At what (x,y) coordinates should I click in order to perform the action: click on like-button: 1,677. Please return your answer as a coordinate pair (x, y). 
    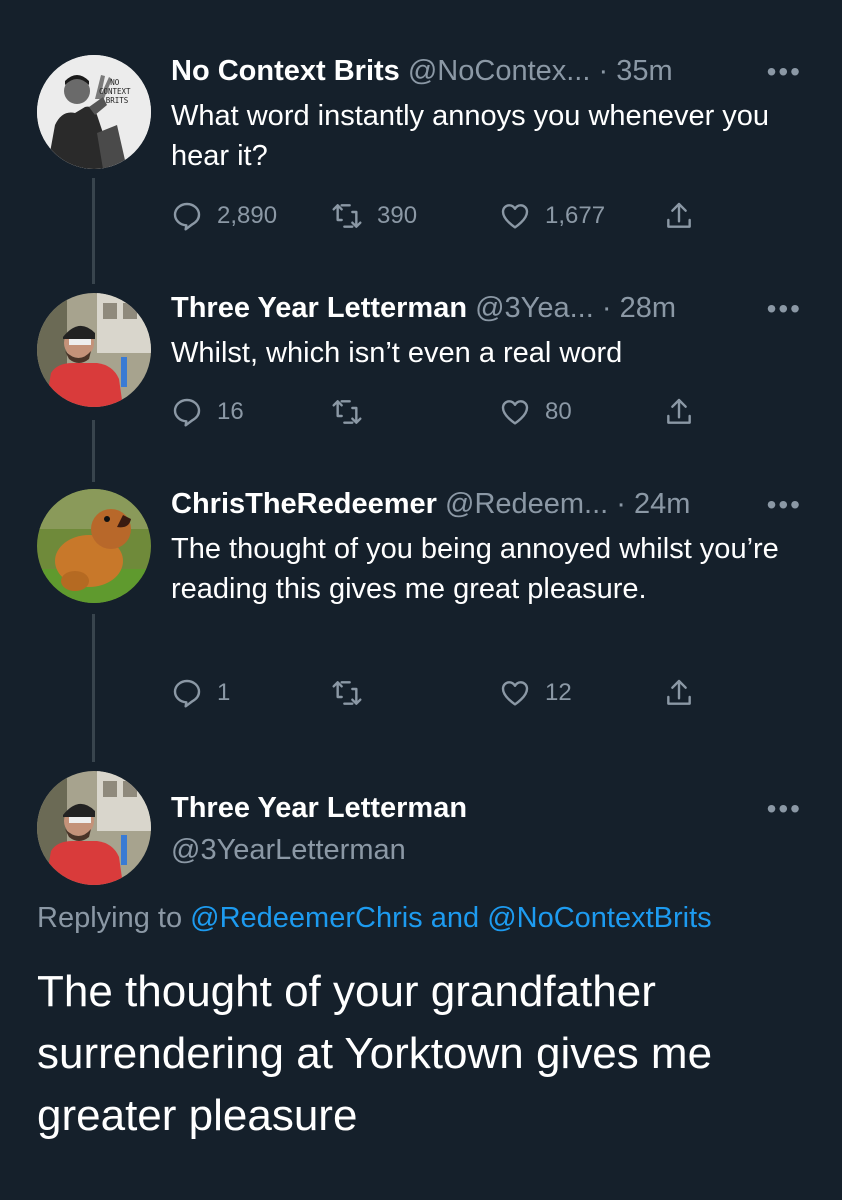
    Looking at the image, I should click on (552, 216).